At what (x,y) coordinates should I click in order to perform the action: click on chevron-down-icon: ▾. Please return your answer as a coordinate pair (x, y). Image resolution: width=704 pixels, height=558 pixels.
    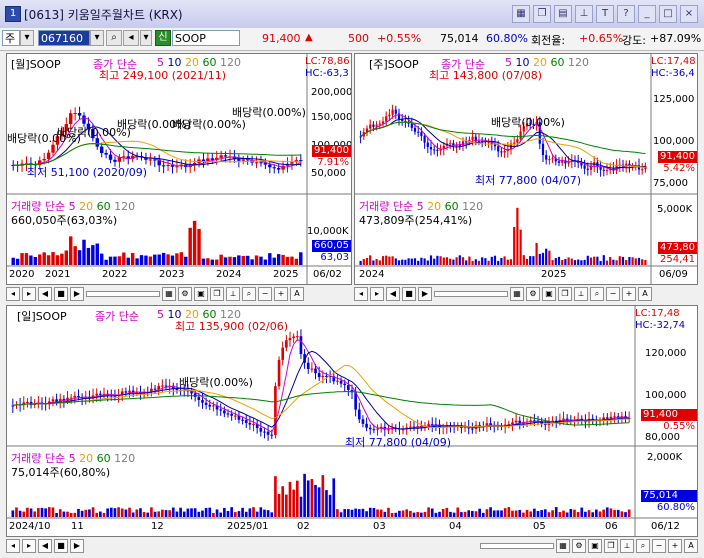
    Looking at the image, I should click on (27, 38).